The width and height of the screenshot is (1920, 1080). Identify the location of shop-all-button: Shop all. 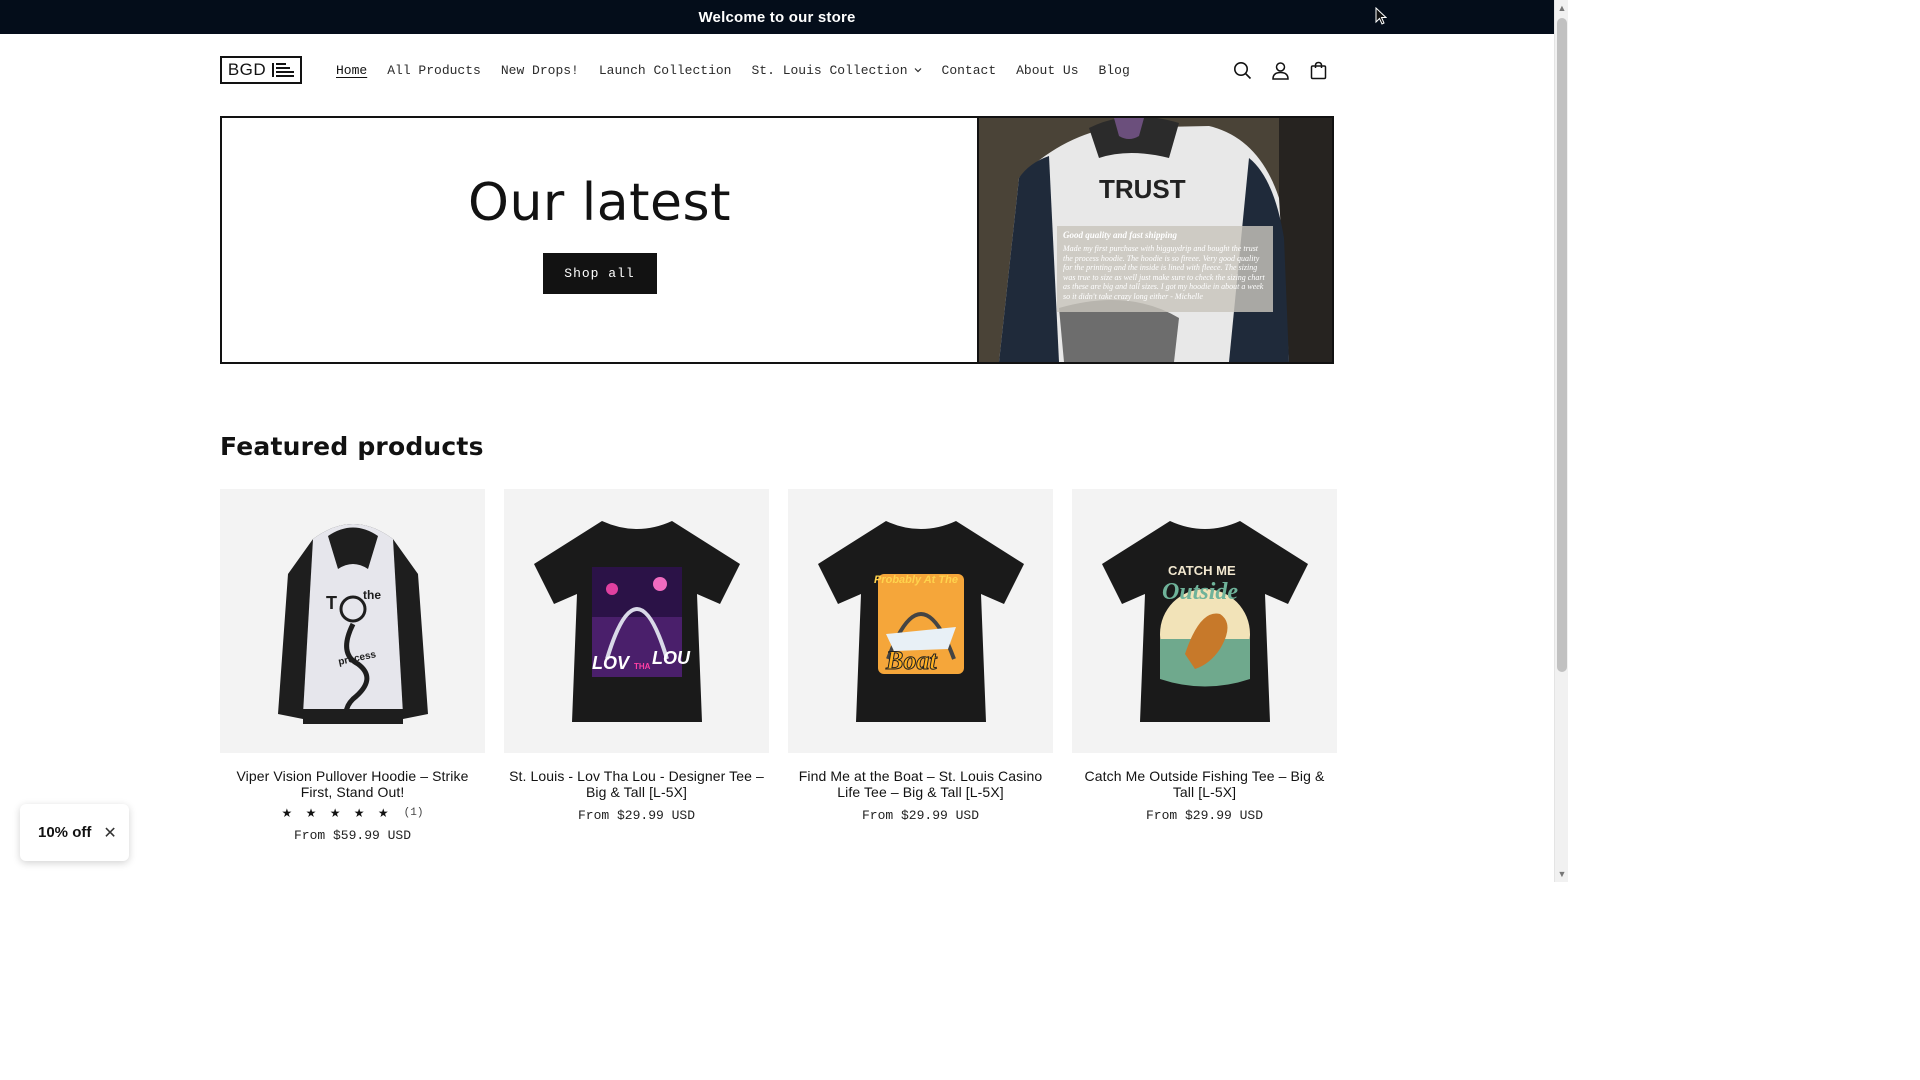
(599, 273).